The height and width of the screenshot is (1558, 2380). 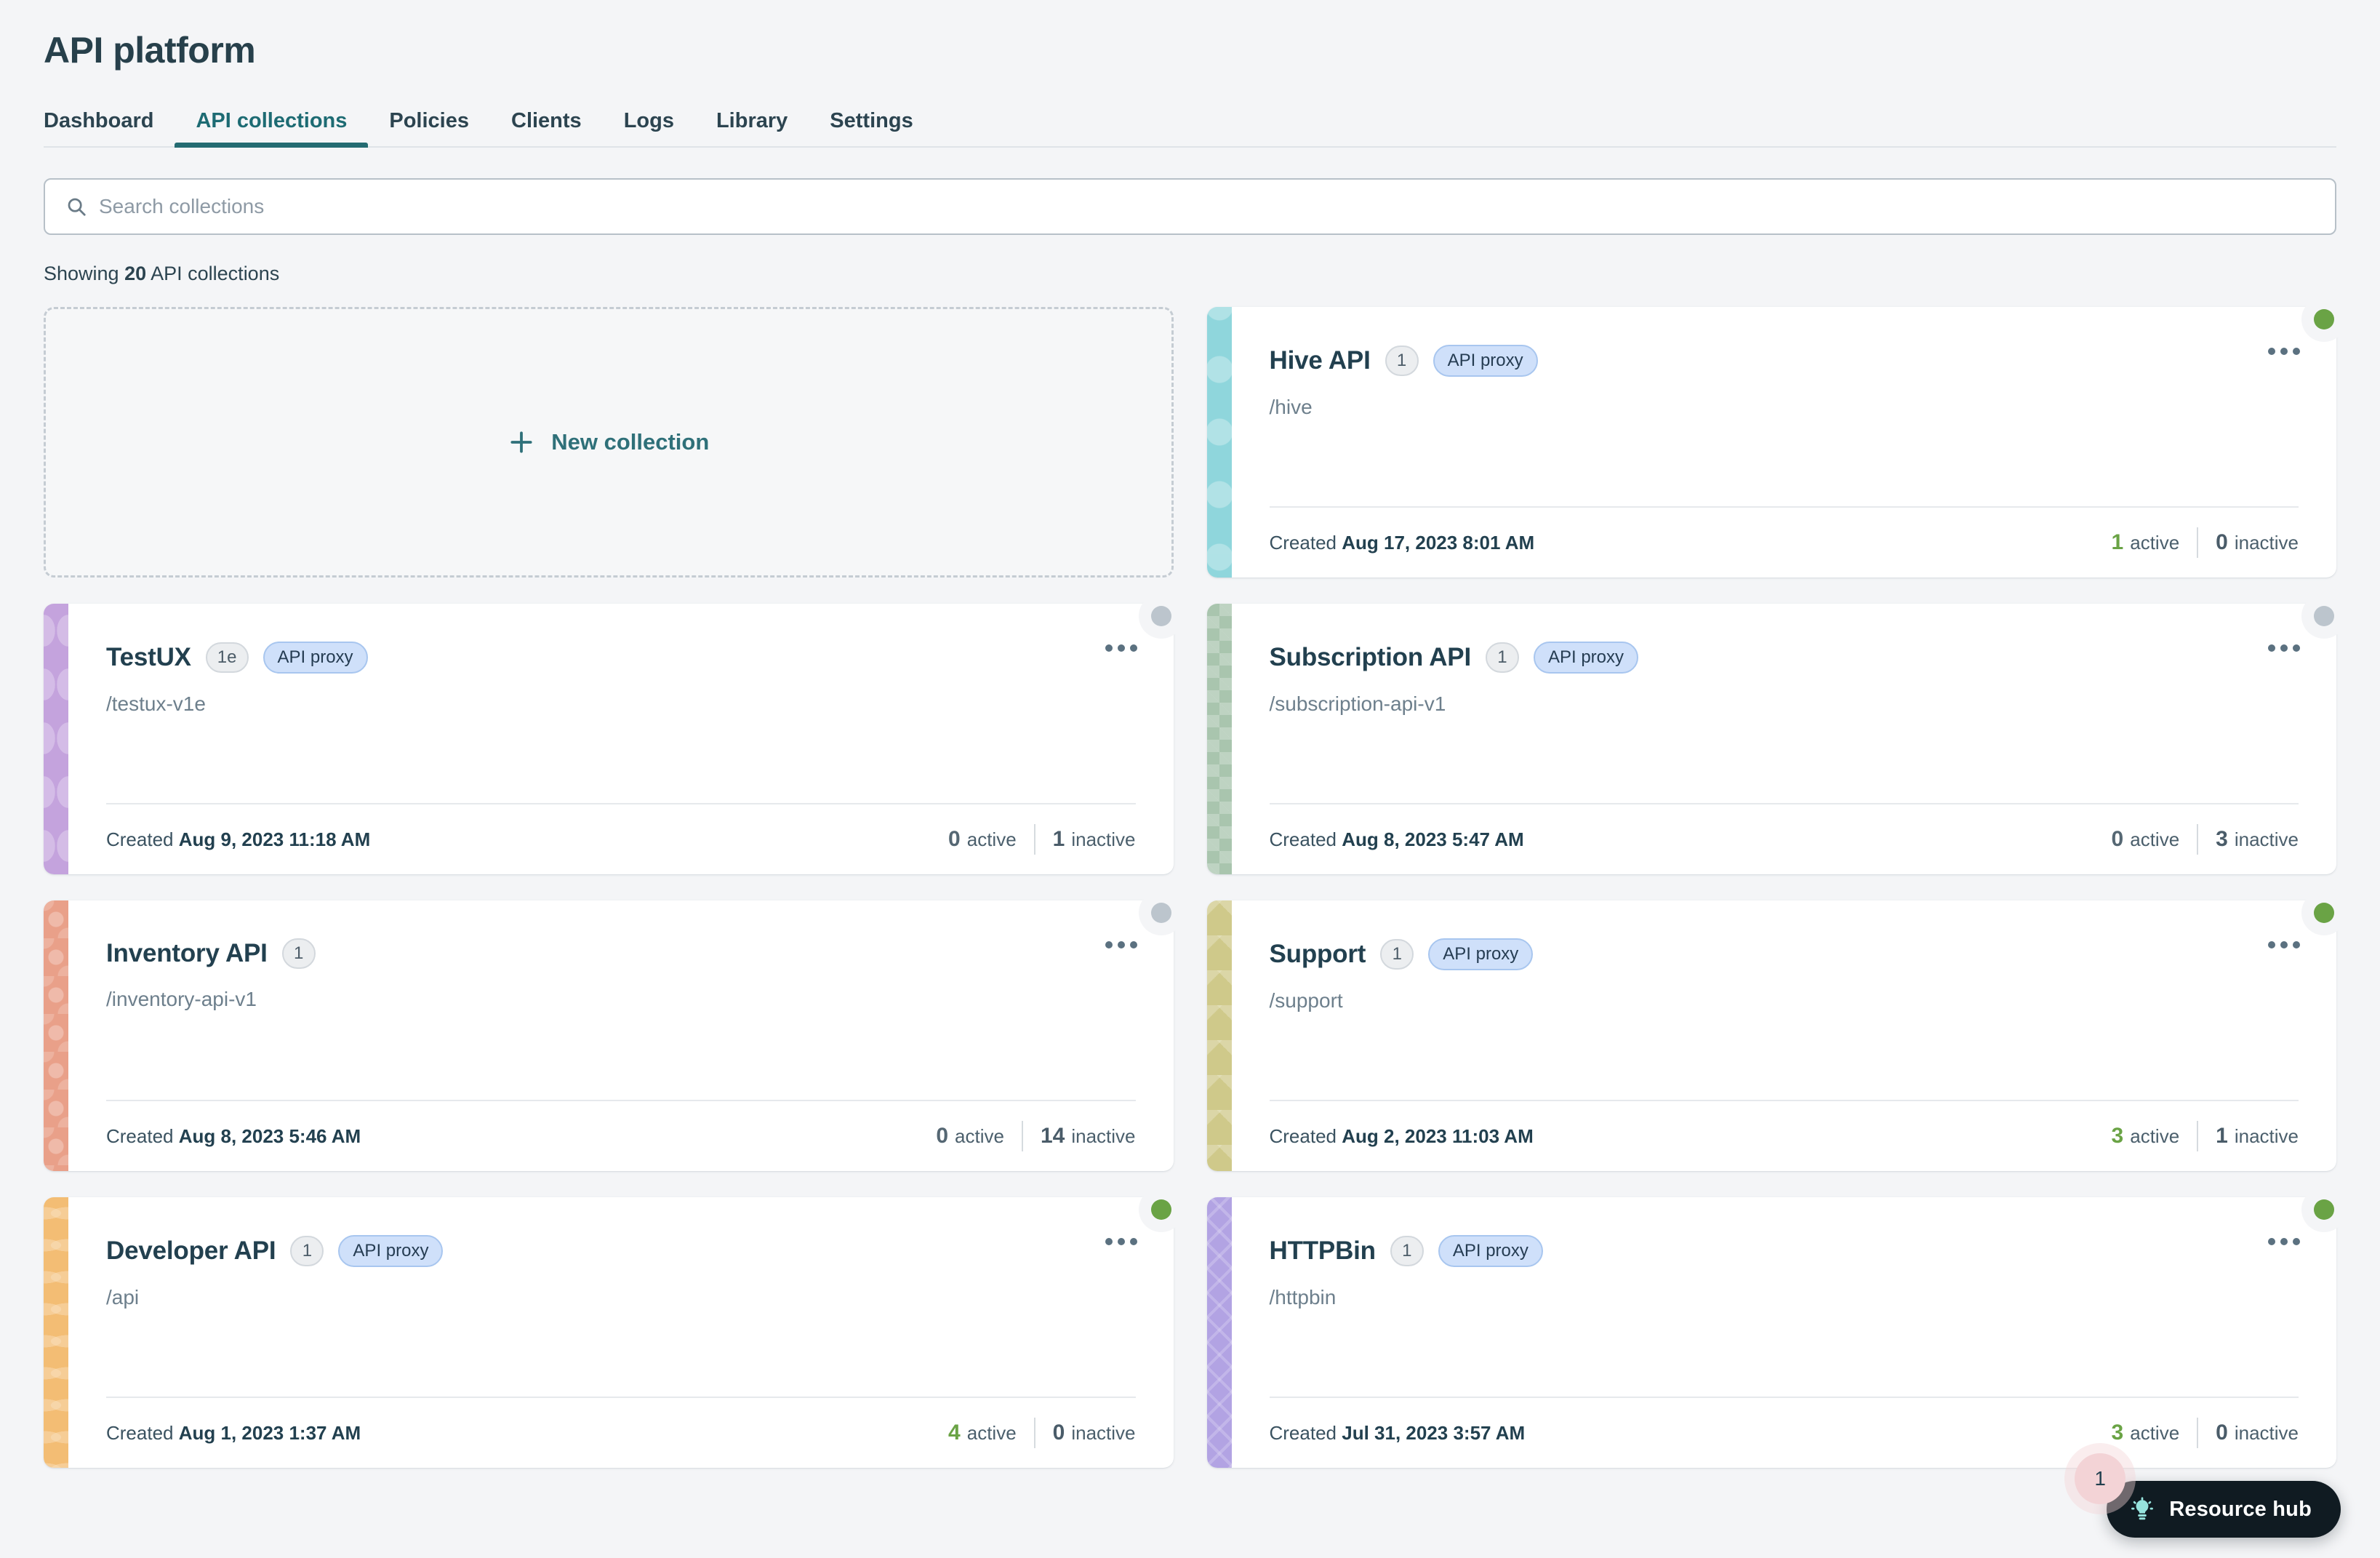 I want to click on new-collection-tile: New collection, so click(x=609, y=442).